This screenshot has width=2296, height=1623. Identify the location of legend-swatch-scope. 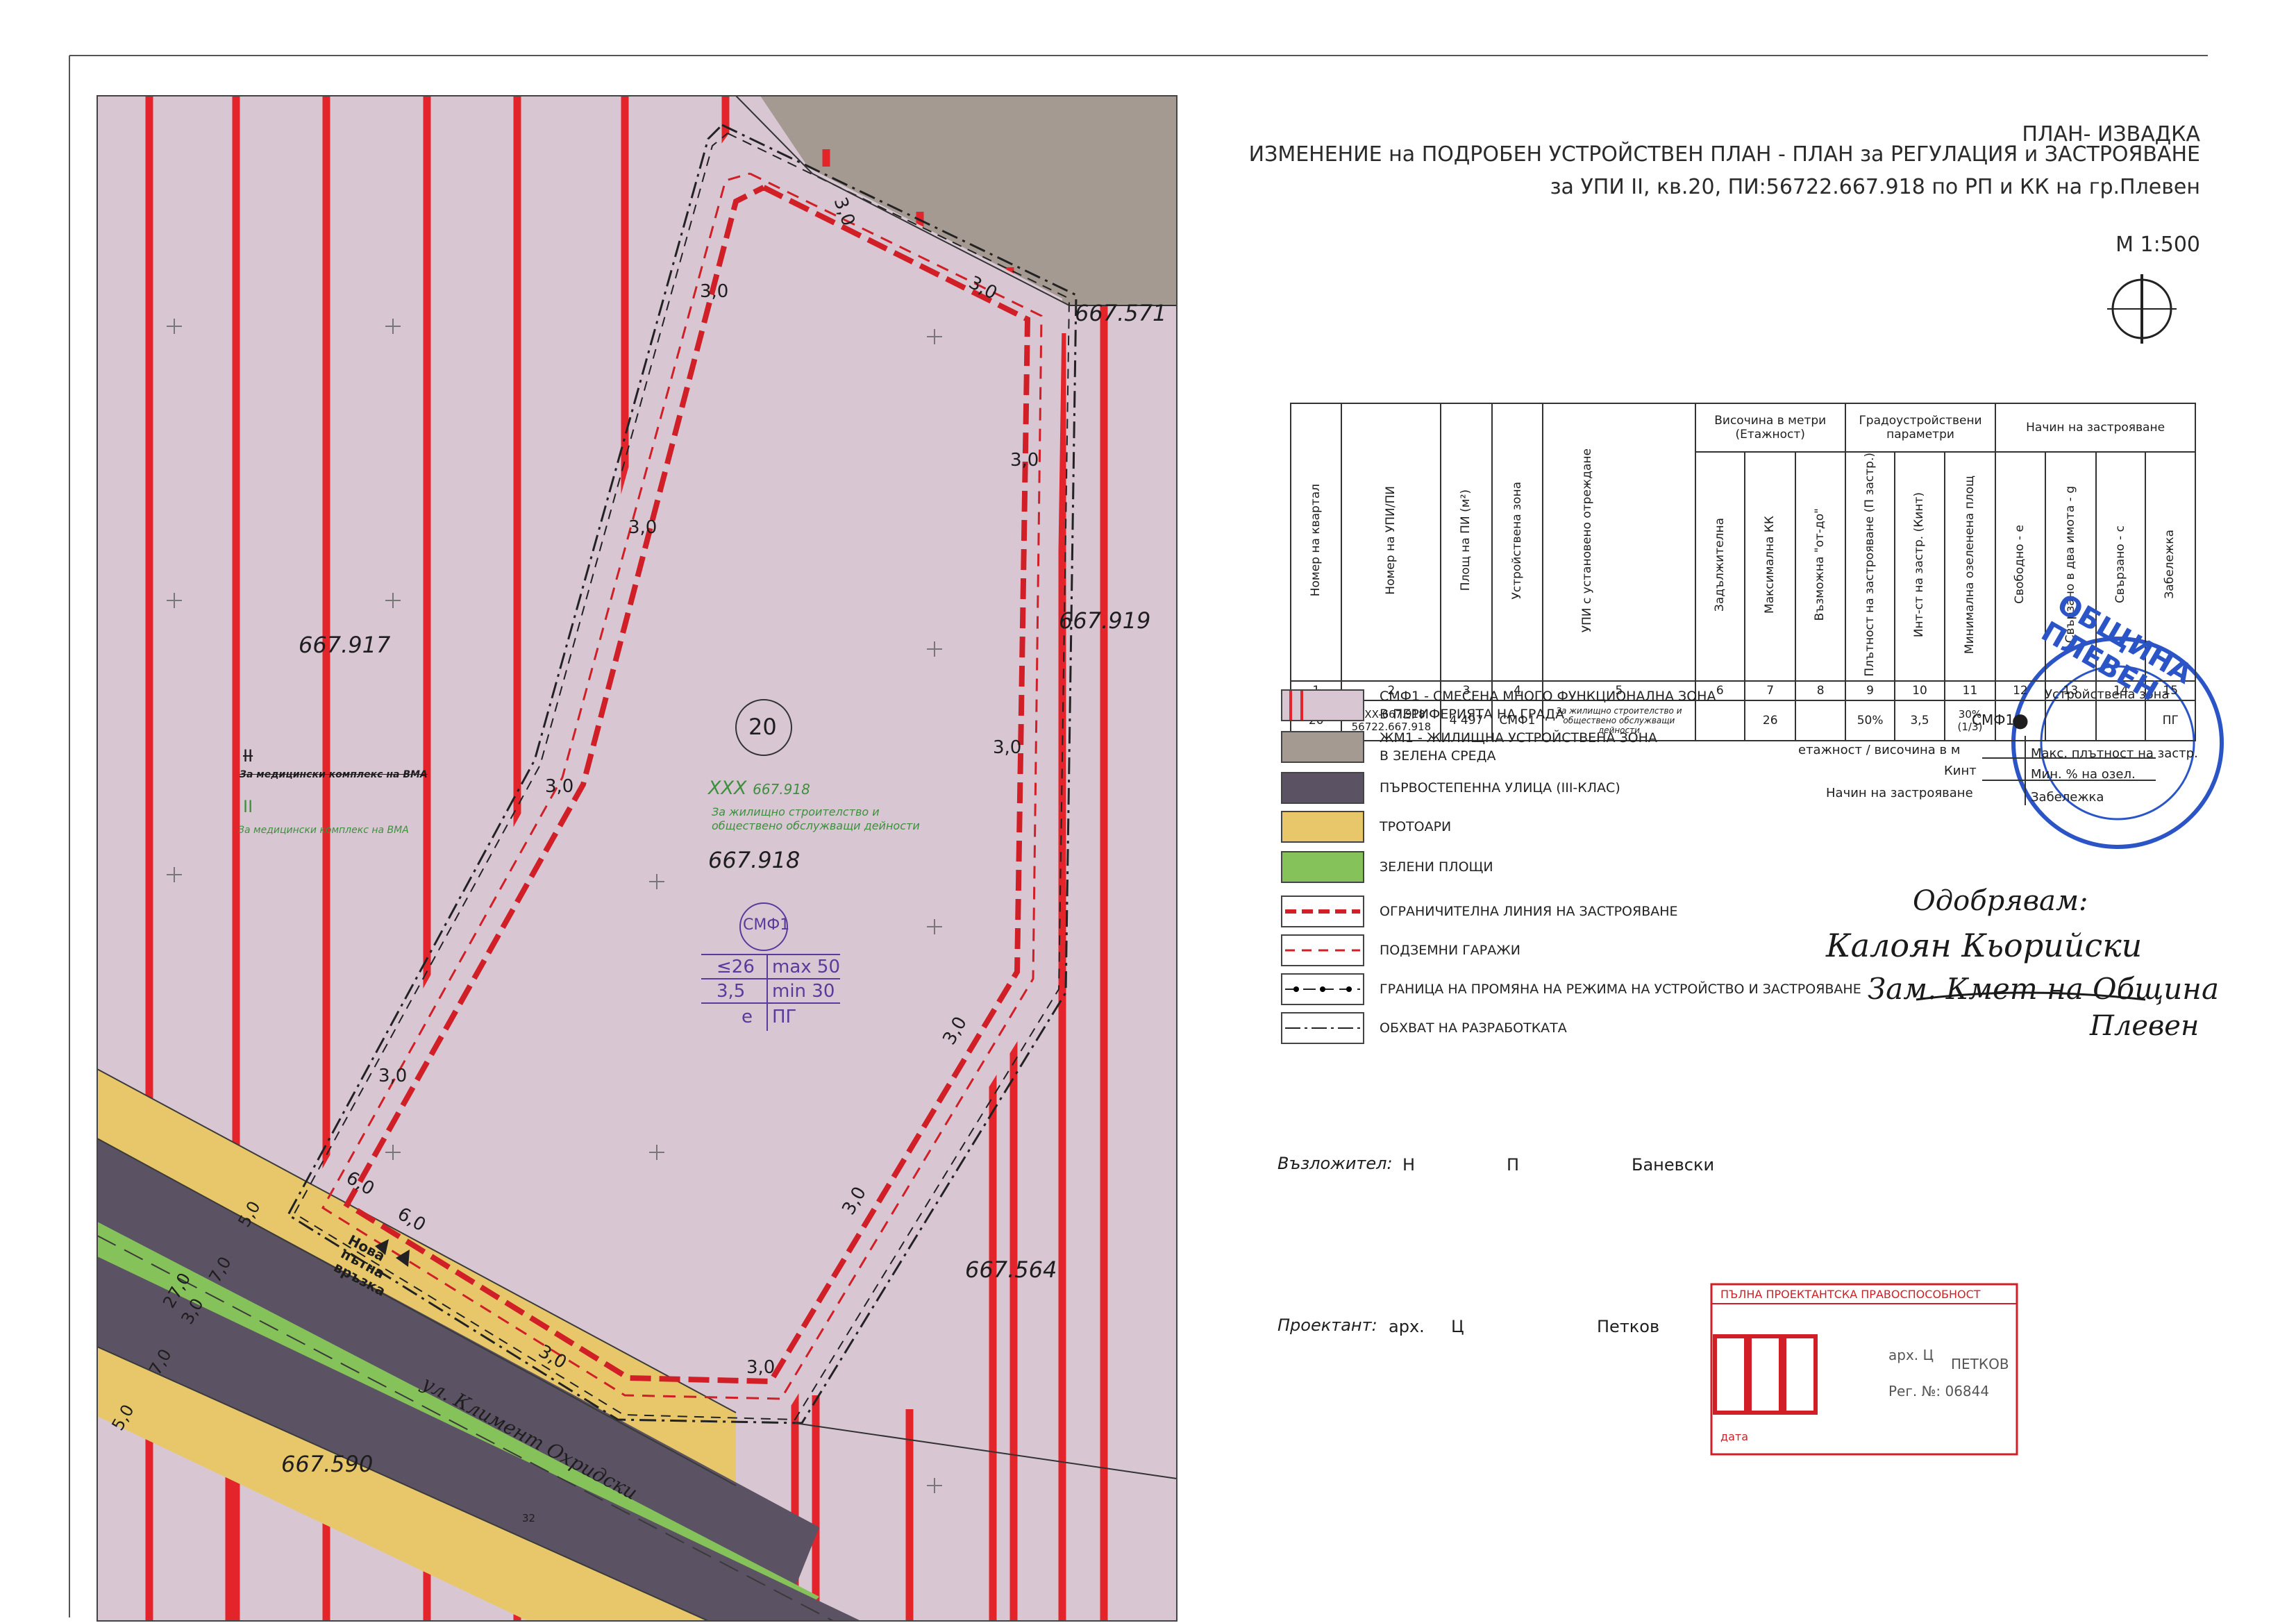
(1322, 1028).